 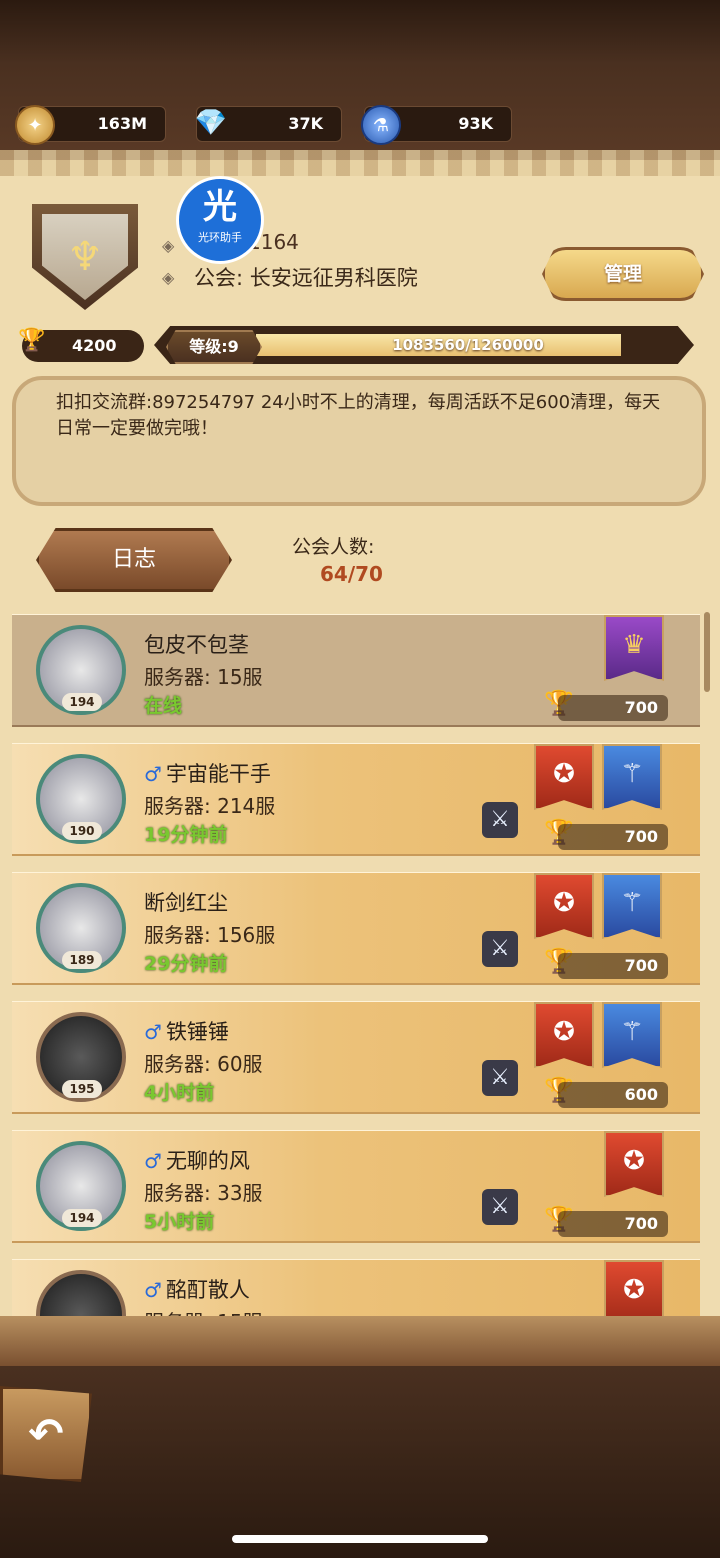 What do you see at coordinates (623, 274) in the screenshot?
I see `manage-button: 管理` at bounding box center [623, 274].